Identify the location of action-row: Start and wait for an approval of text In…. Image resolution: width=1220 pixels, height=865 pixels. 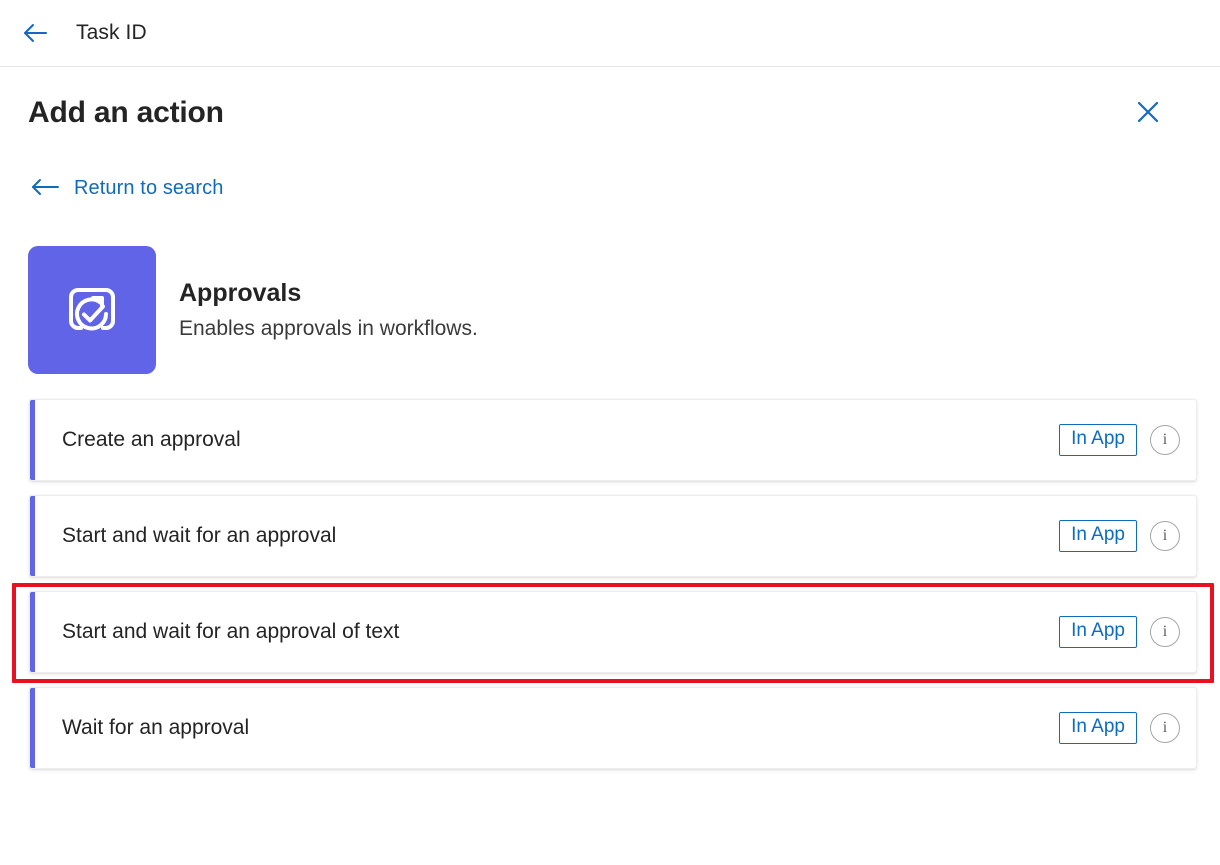
(613, 632).